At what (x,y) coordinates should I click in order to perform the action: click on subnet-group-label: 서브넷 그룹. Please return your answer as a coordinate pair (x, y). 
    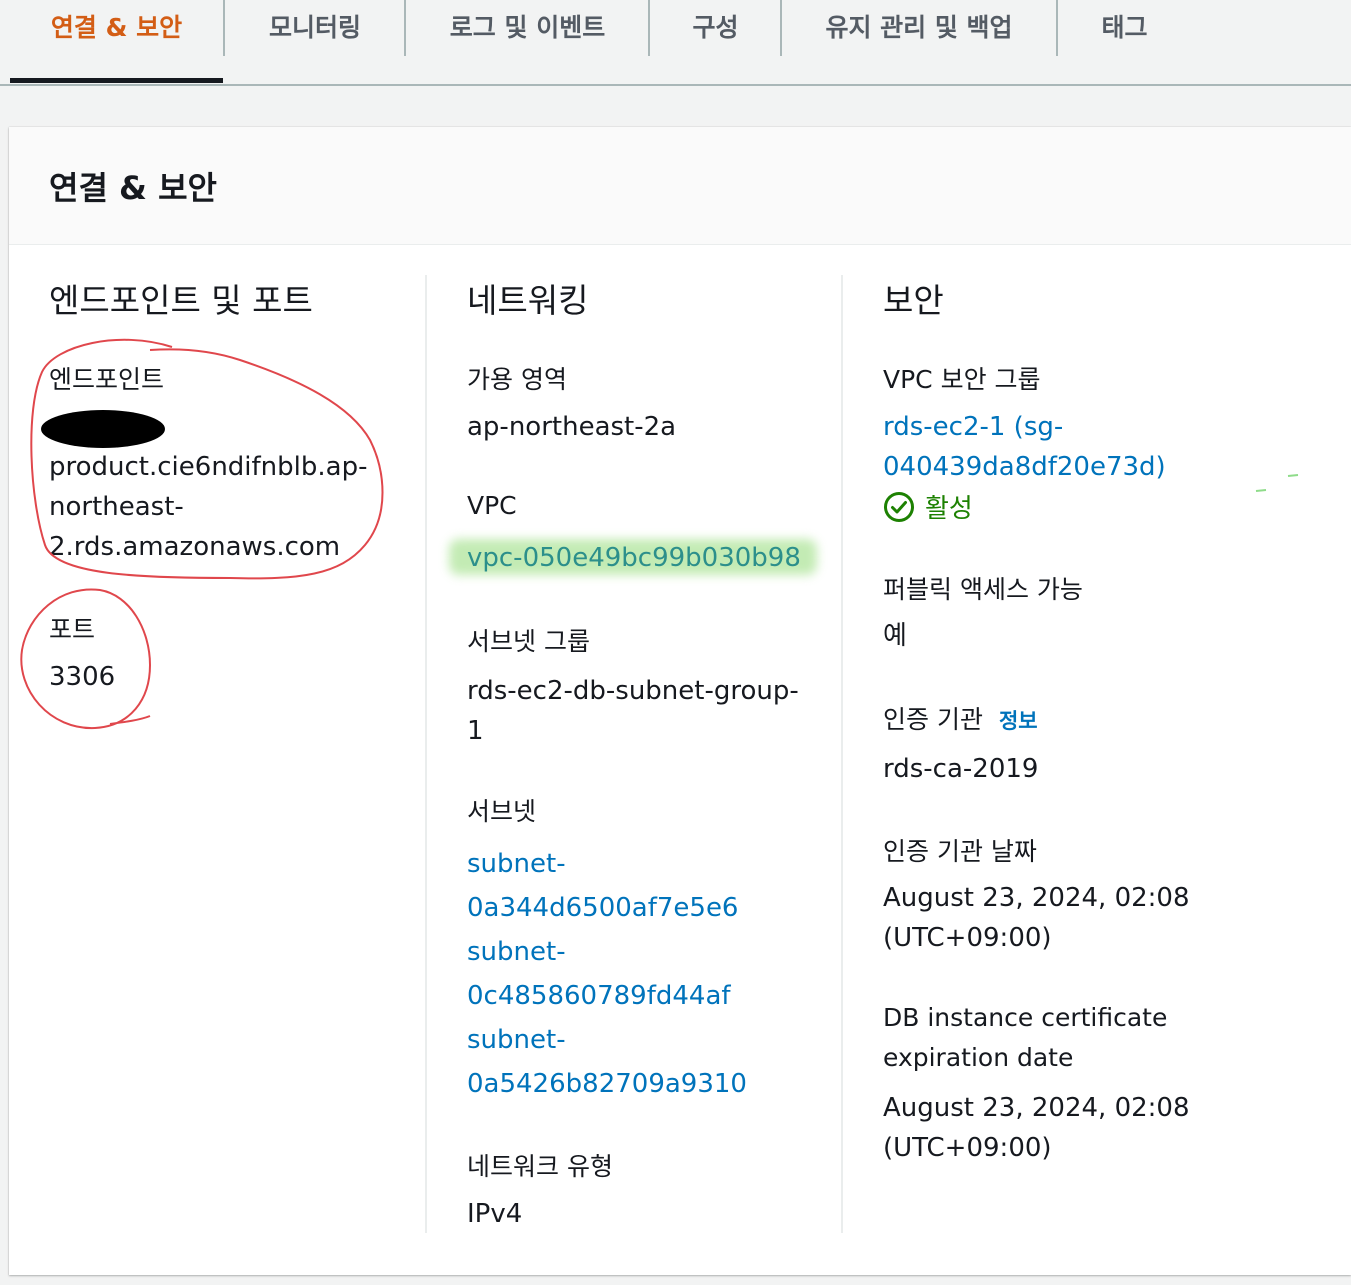
    Looking at the image, I should click on (528, 641).